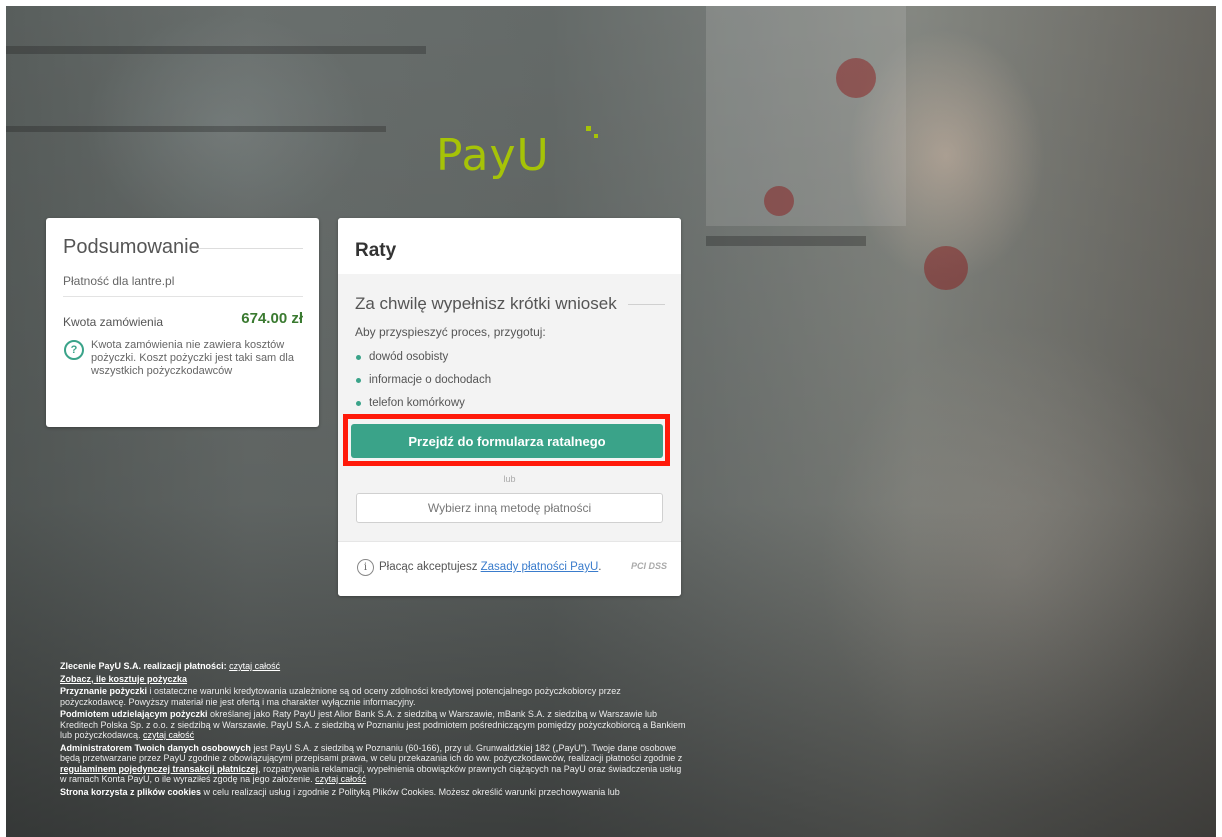 The height and width of the screenshot is (837, 1222). What do you see at coordinates (143, 666) in the screenshot?
I see `legal-bold: Zlecenie PayU S.A. realizacji płatności:` at bounding box center [143, 666].